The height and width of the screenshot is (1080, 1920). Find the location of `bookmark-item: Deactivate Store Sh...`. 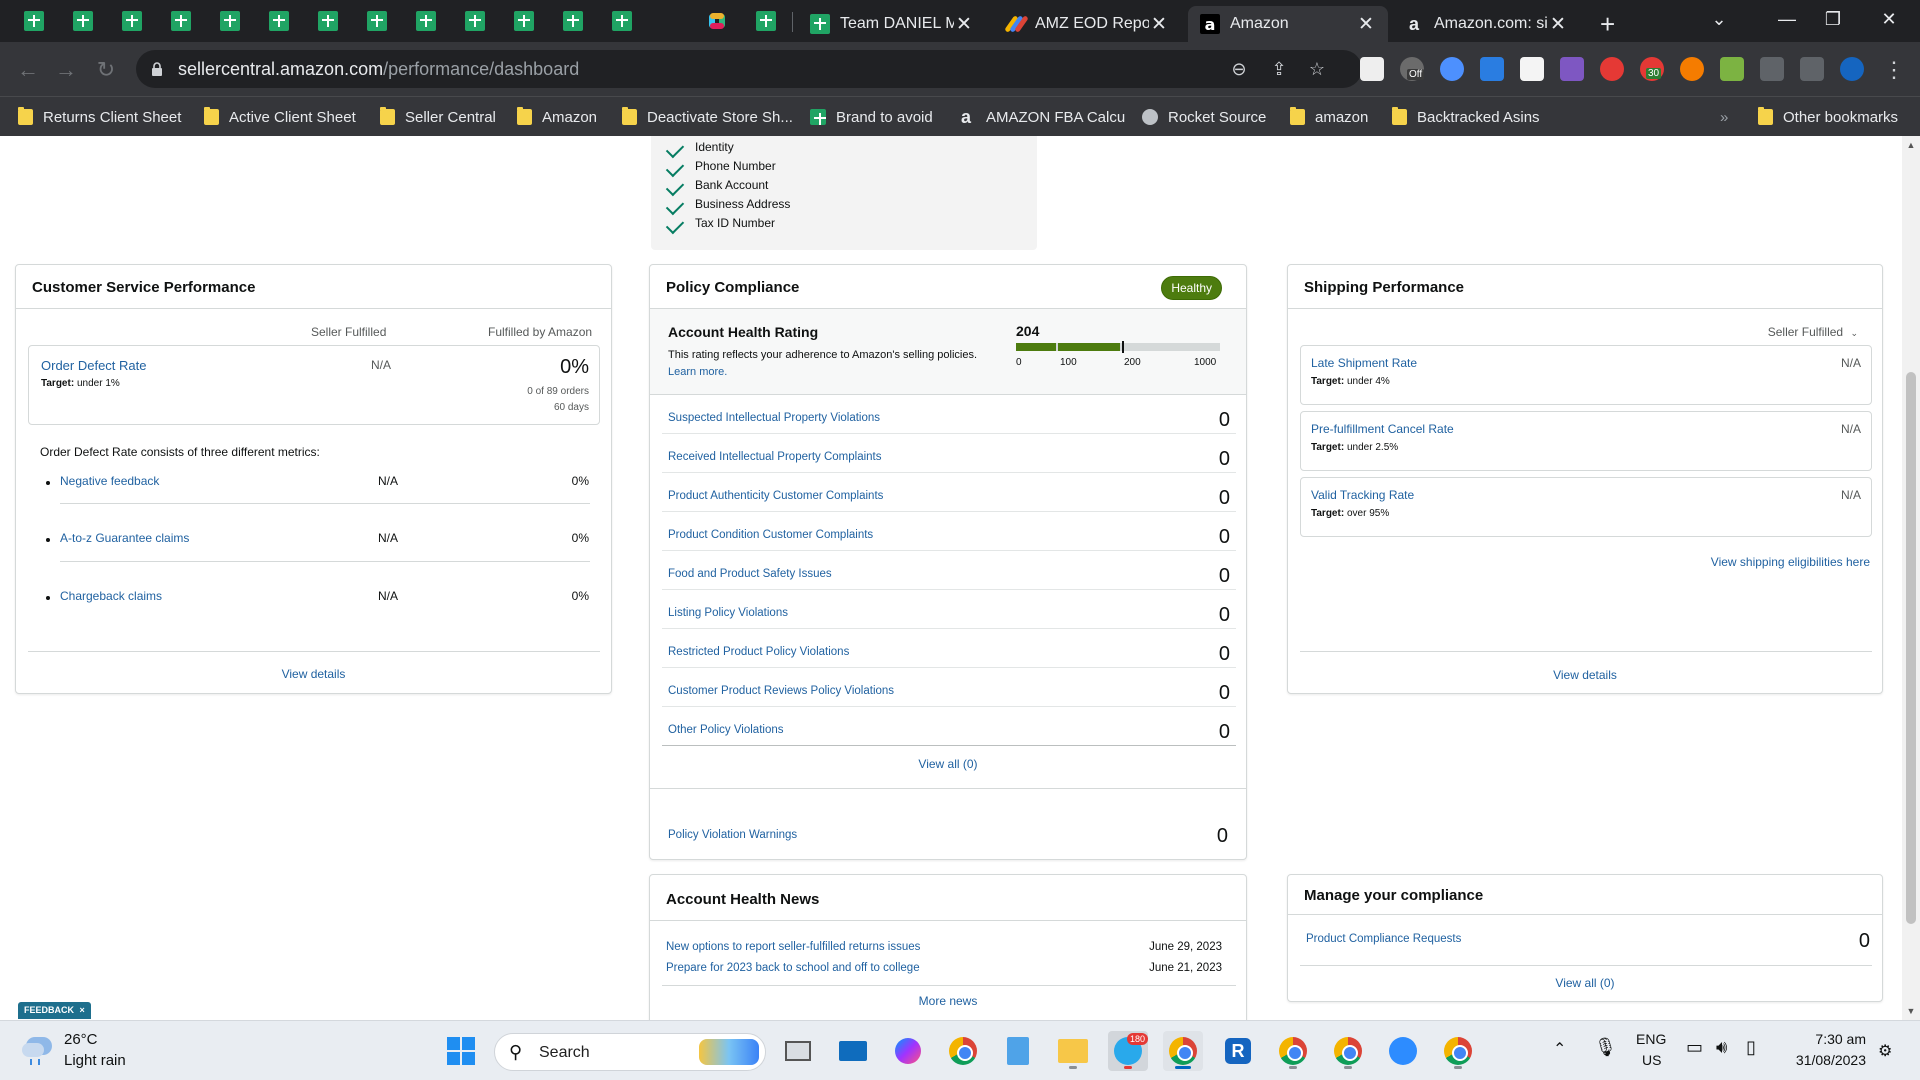

bookmark-item: Deactivate Store Sh... is located at coordinates (707, 117).